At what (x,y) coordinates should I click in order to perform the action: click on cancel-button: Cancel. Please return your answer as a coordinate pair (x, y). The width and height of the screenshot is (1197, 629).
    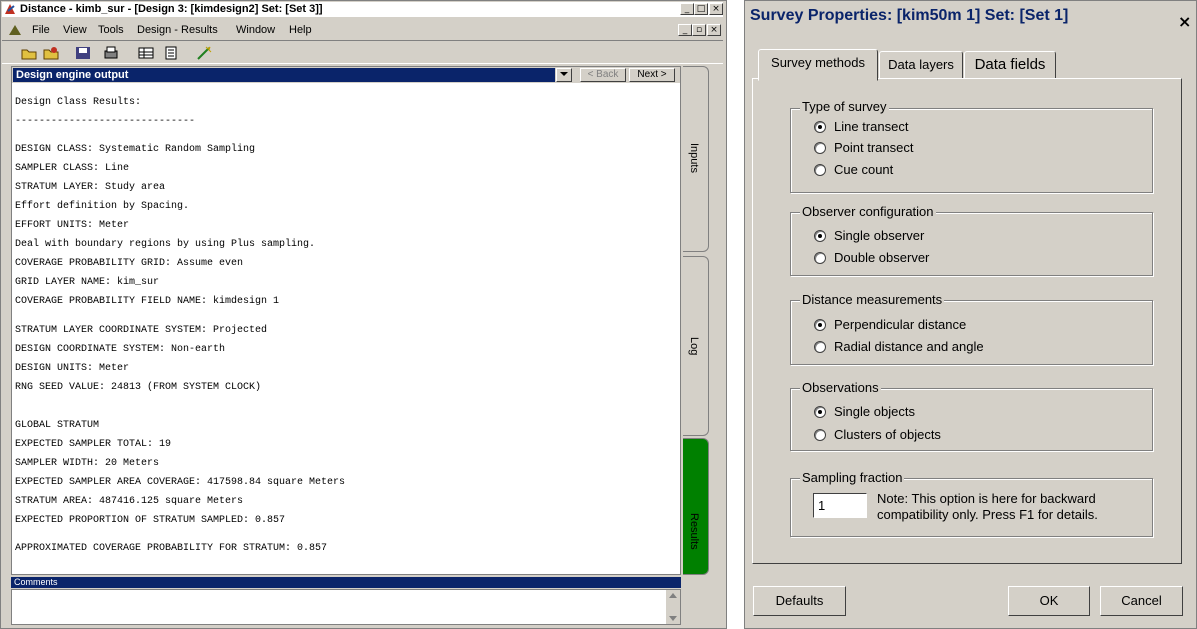
    Looking at the image, I should click on (1141, 601).